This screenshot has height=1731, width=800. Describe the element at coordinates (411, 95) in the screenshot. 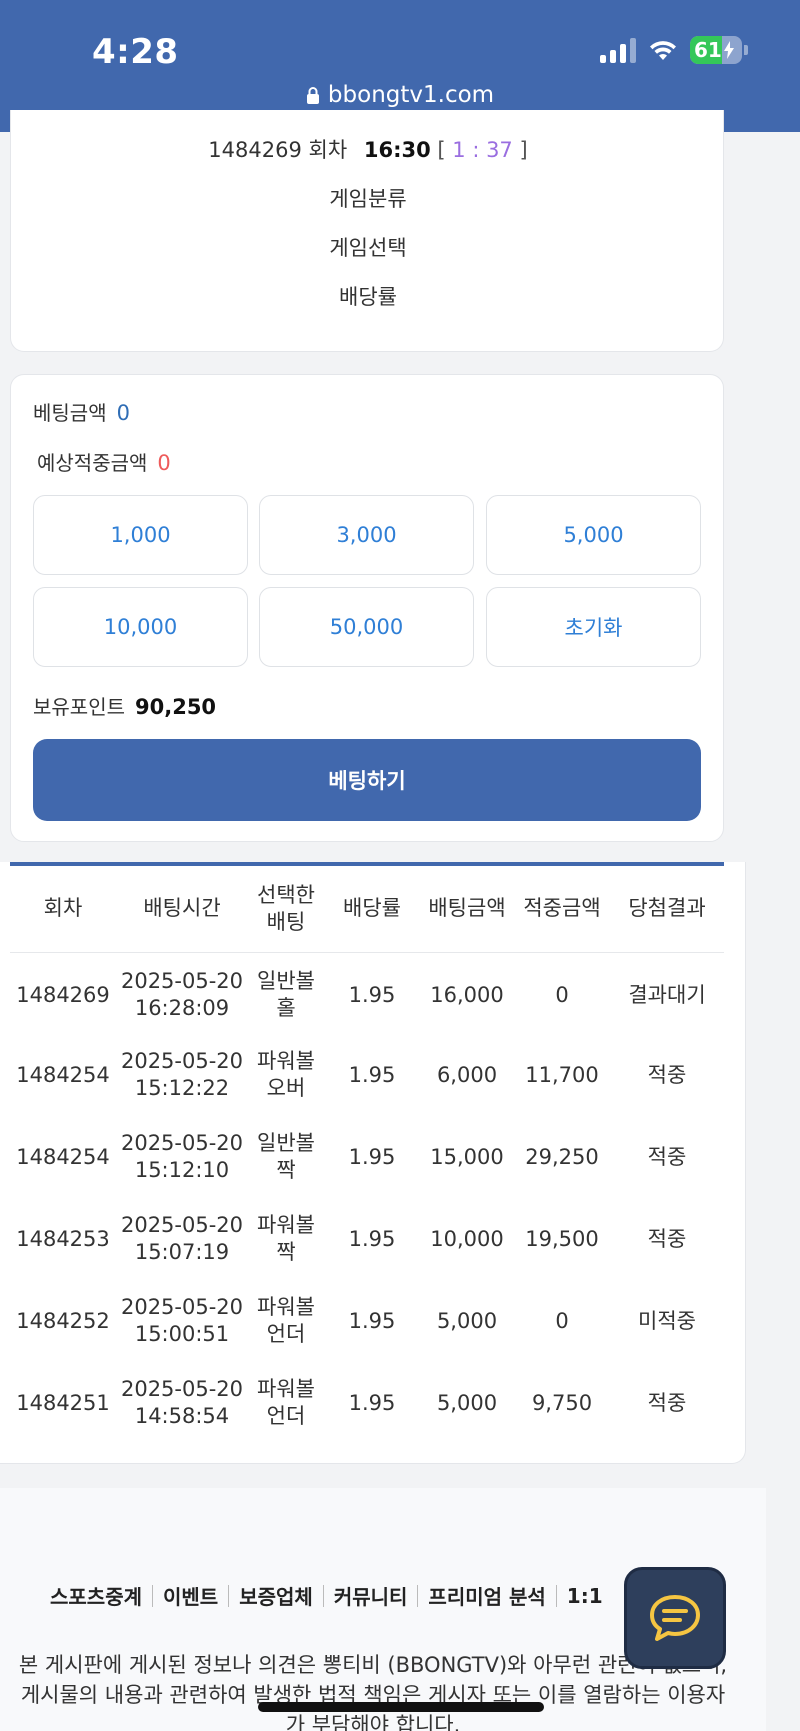

I see `url-text: bbongtv1.com` at that location.